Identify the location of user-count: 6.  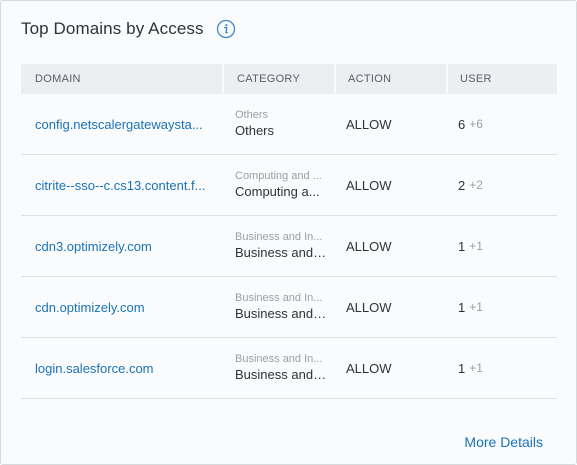
(462, 124).